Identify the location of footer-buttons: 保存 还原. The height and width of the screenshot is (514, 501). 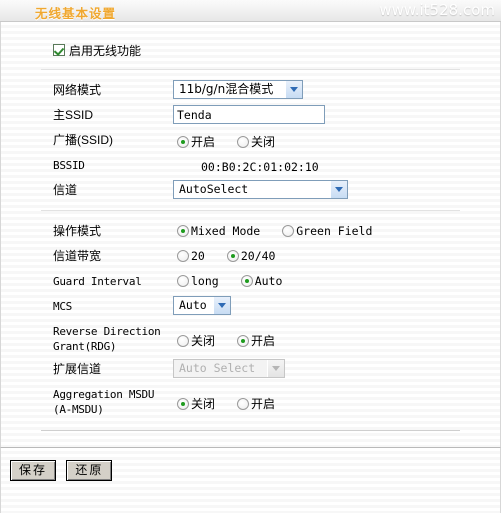
(250, 464).